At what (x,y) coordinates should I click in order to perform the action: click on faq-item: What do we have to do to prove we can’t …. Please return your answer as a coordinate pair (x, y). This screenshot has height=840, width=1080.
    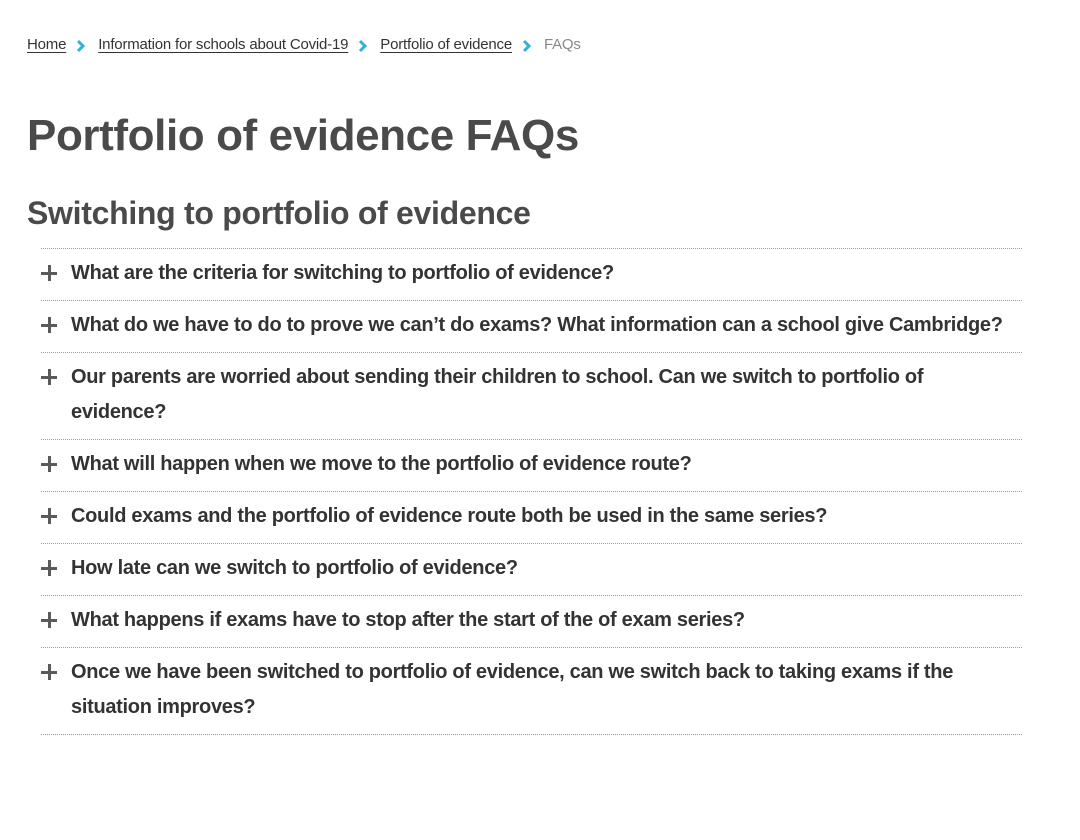
    Looking at the image, I should click on (531, 327).